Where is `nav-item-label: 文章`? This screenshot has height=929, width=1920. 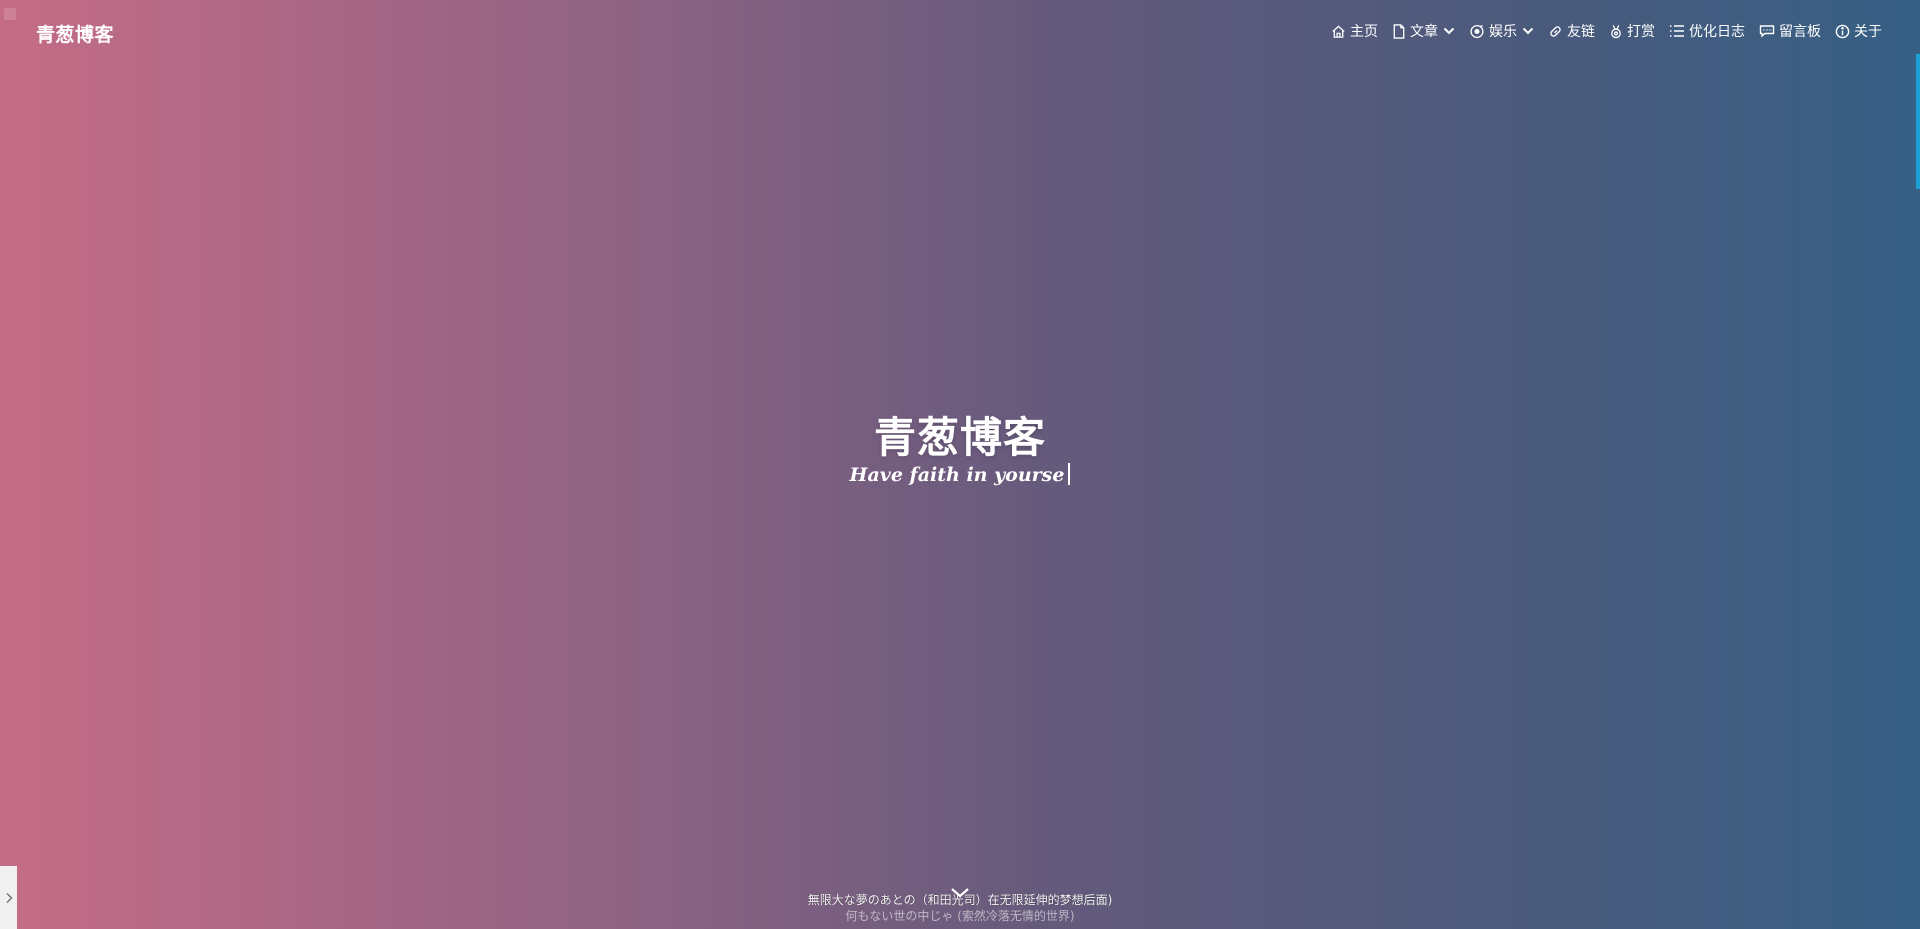
nav-item-label: 文章 is located at coordinates (1424, 32).